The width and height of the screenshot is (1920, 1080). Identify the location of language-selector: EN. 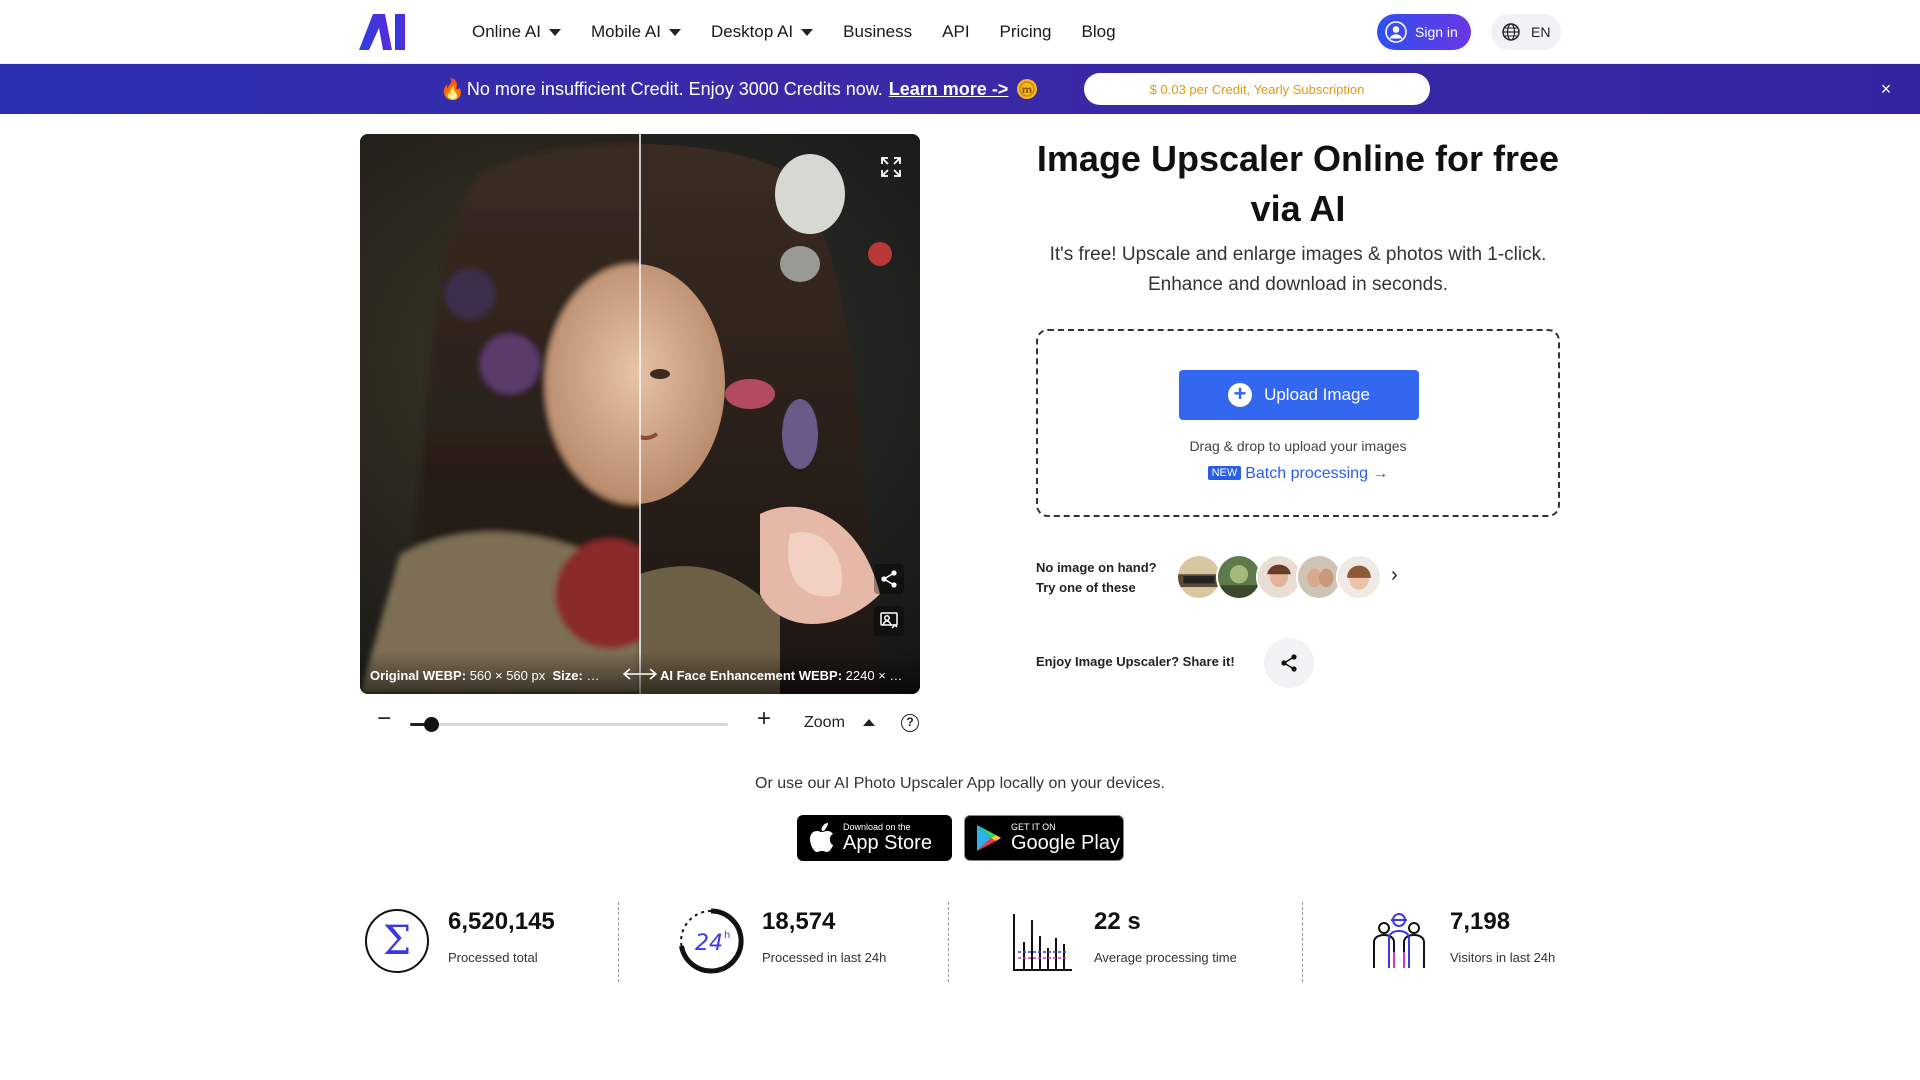
(1526, 32).